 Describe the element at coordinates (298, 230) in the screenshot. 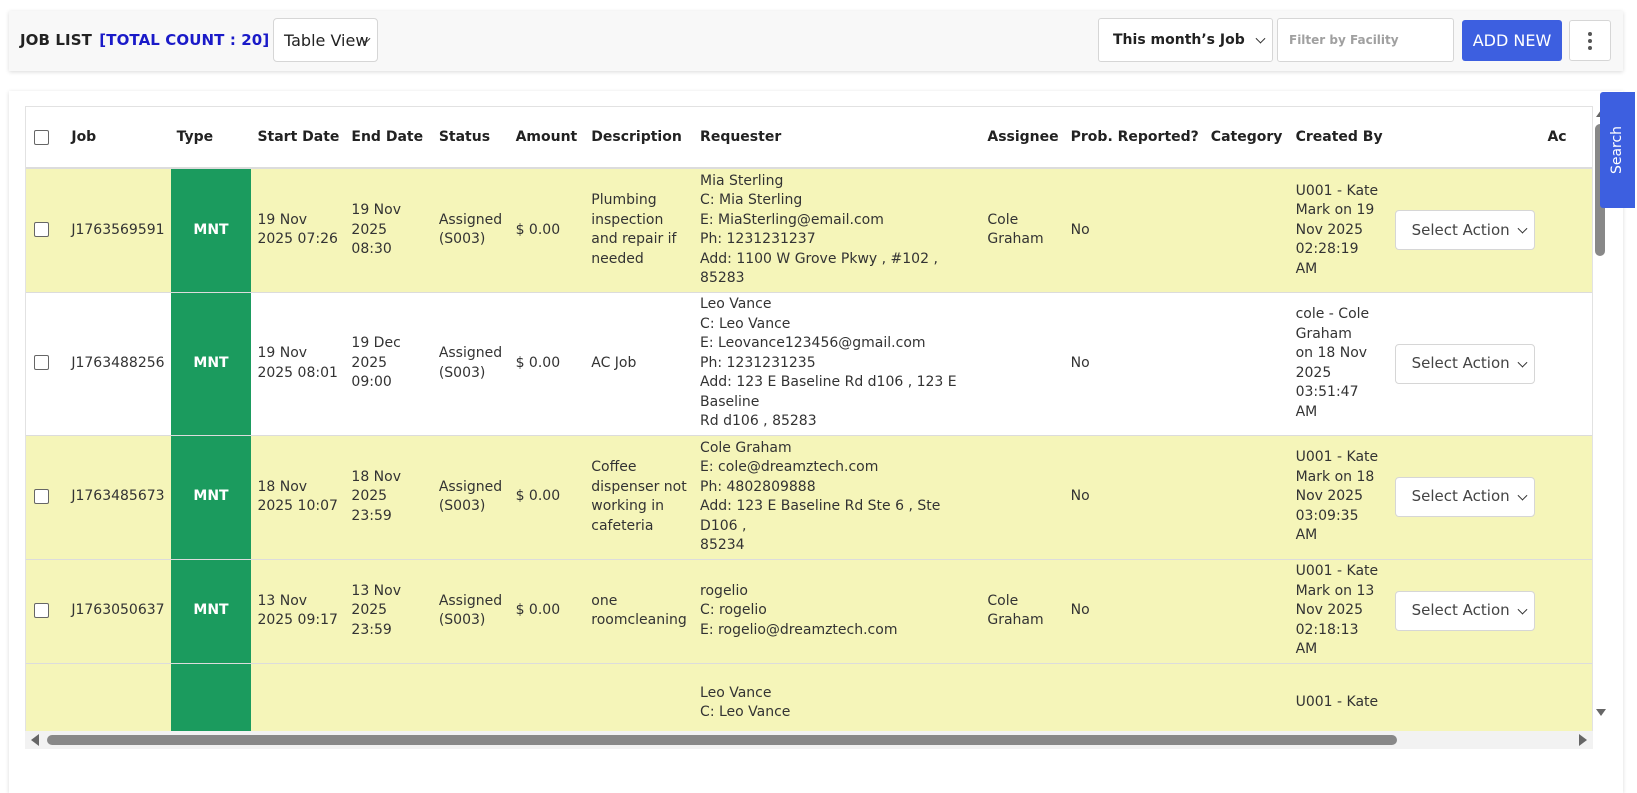

I see `start-date-cell: 19 Nov 2025 07:26` at that location.